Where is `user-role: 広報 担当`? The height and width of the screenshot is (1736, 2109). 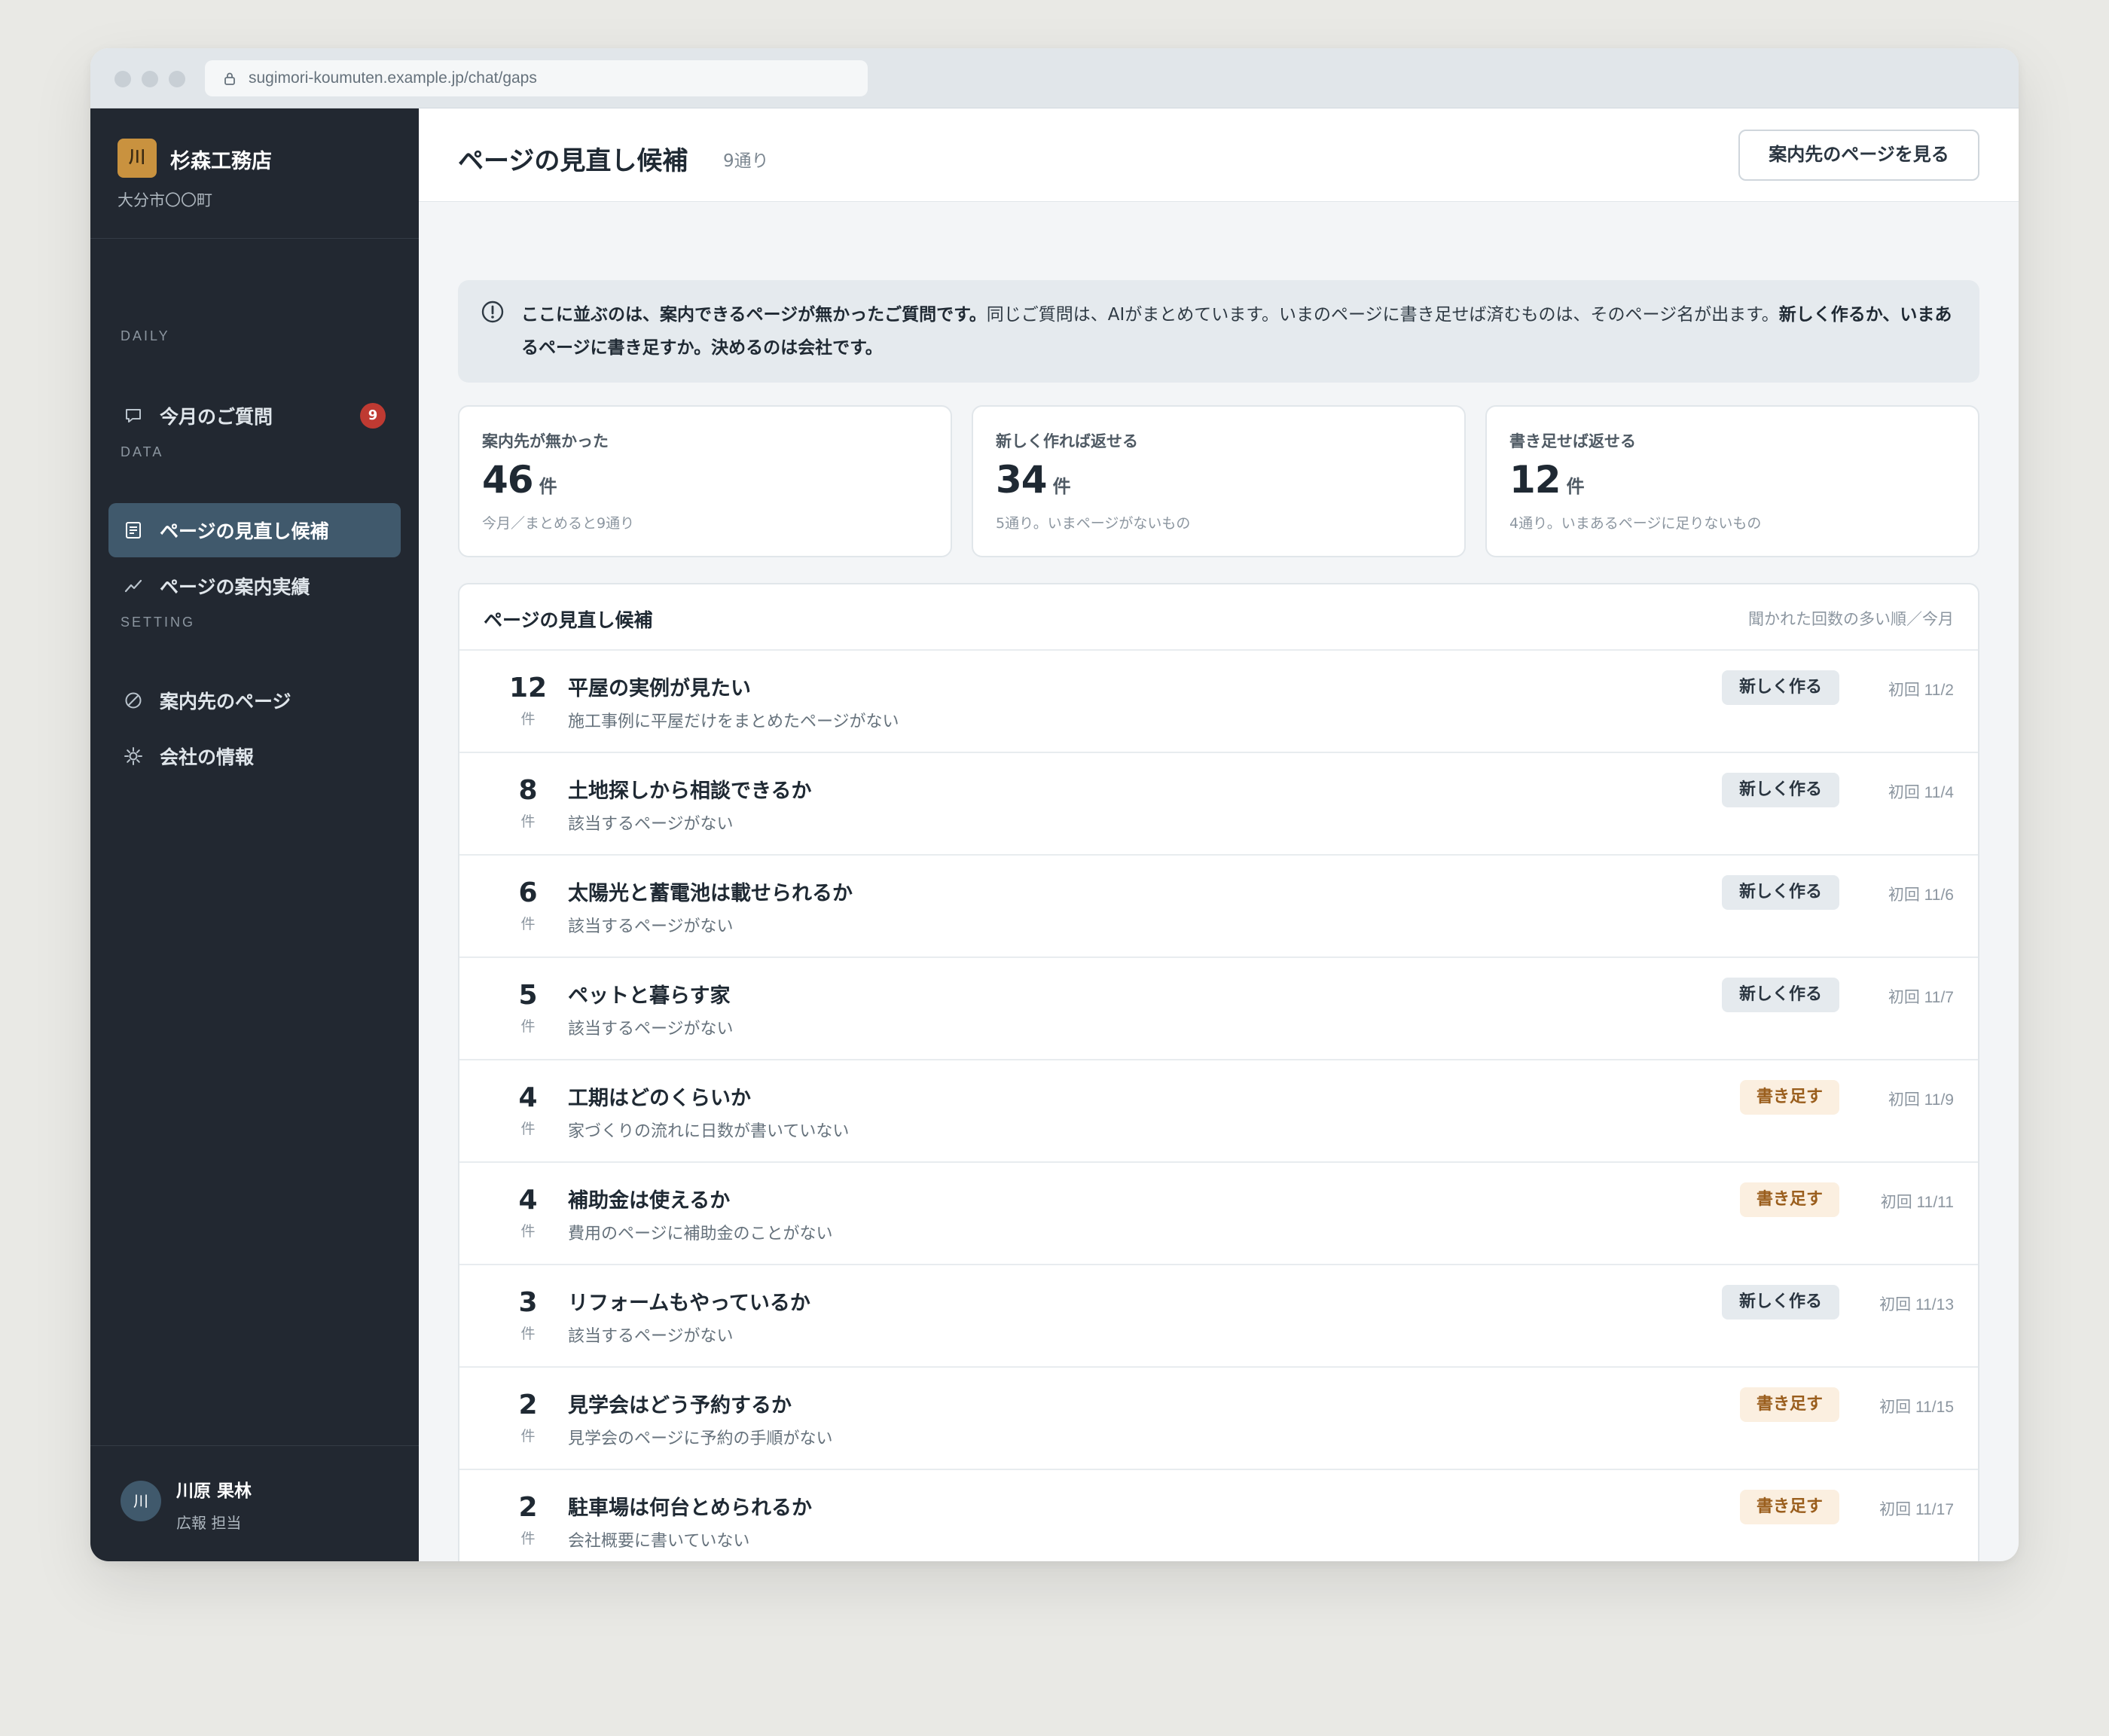
user-role: 広報 担当 is located at coordinates (209, 1523).